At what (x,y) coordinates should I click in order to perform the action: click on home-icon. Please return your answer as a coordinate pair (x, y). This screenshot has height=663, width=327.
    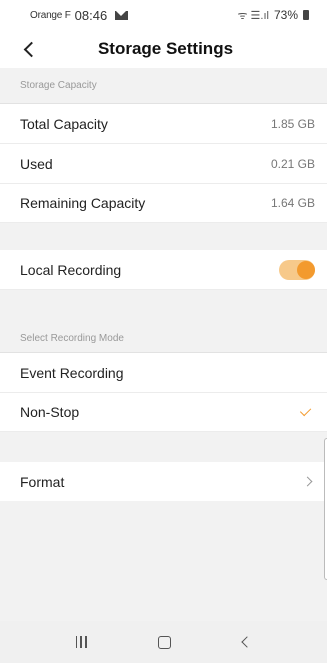
    Looking at the image, I should click on (165, 642).